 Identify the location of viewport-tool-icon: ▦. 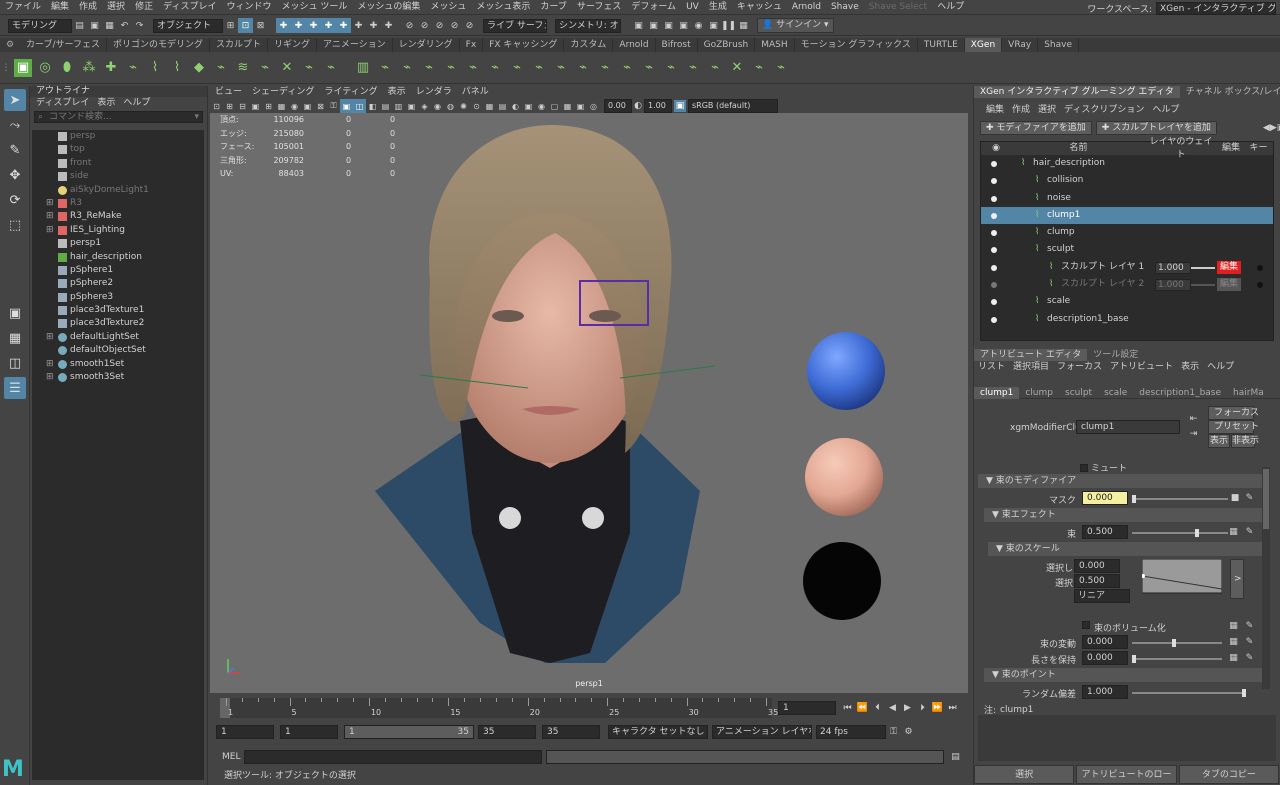
(567, 106).